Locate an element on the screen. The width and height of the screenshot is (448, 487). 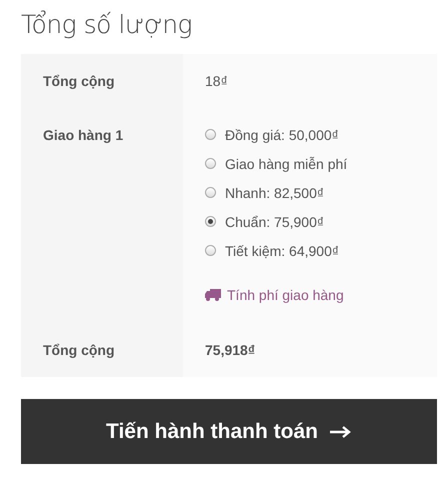
option-label: Tiết kiệm: 64,900₫ is located at coordinates (282, 250).